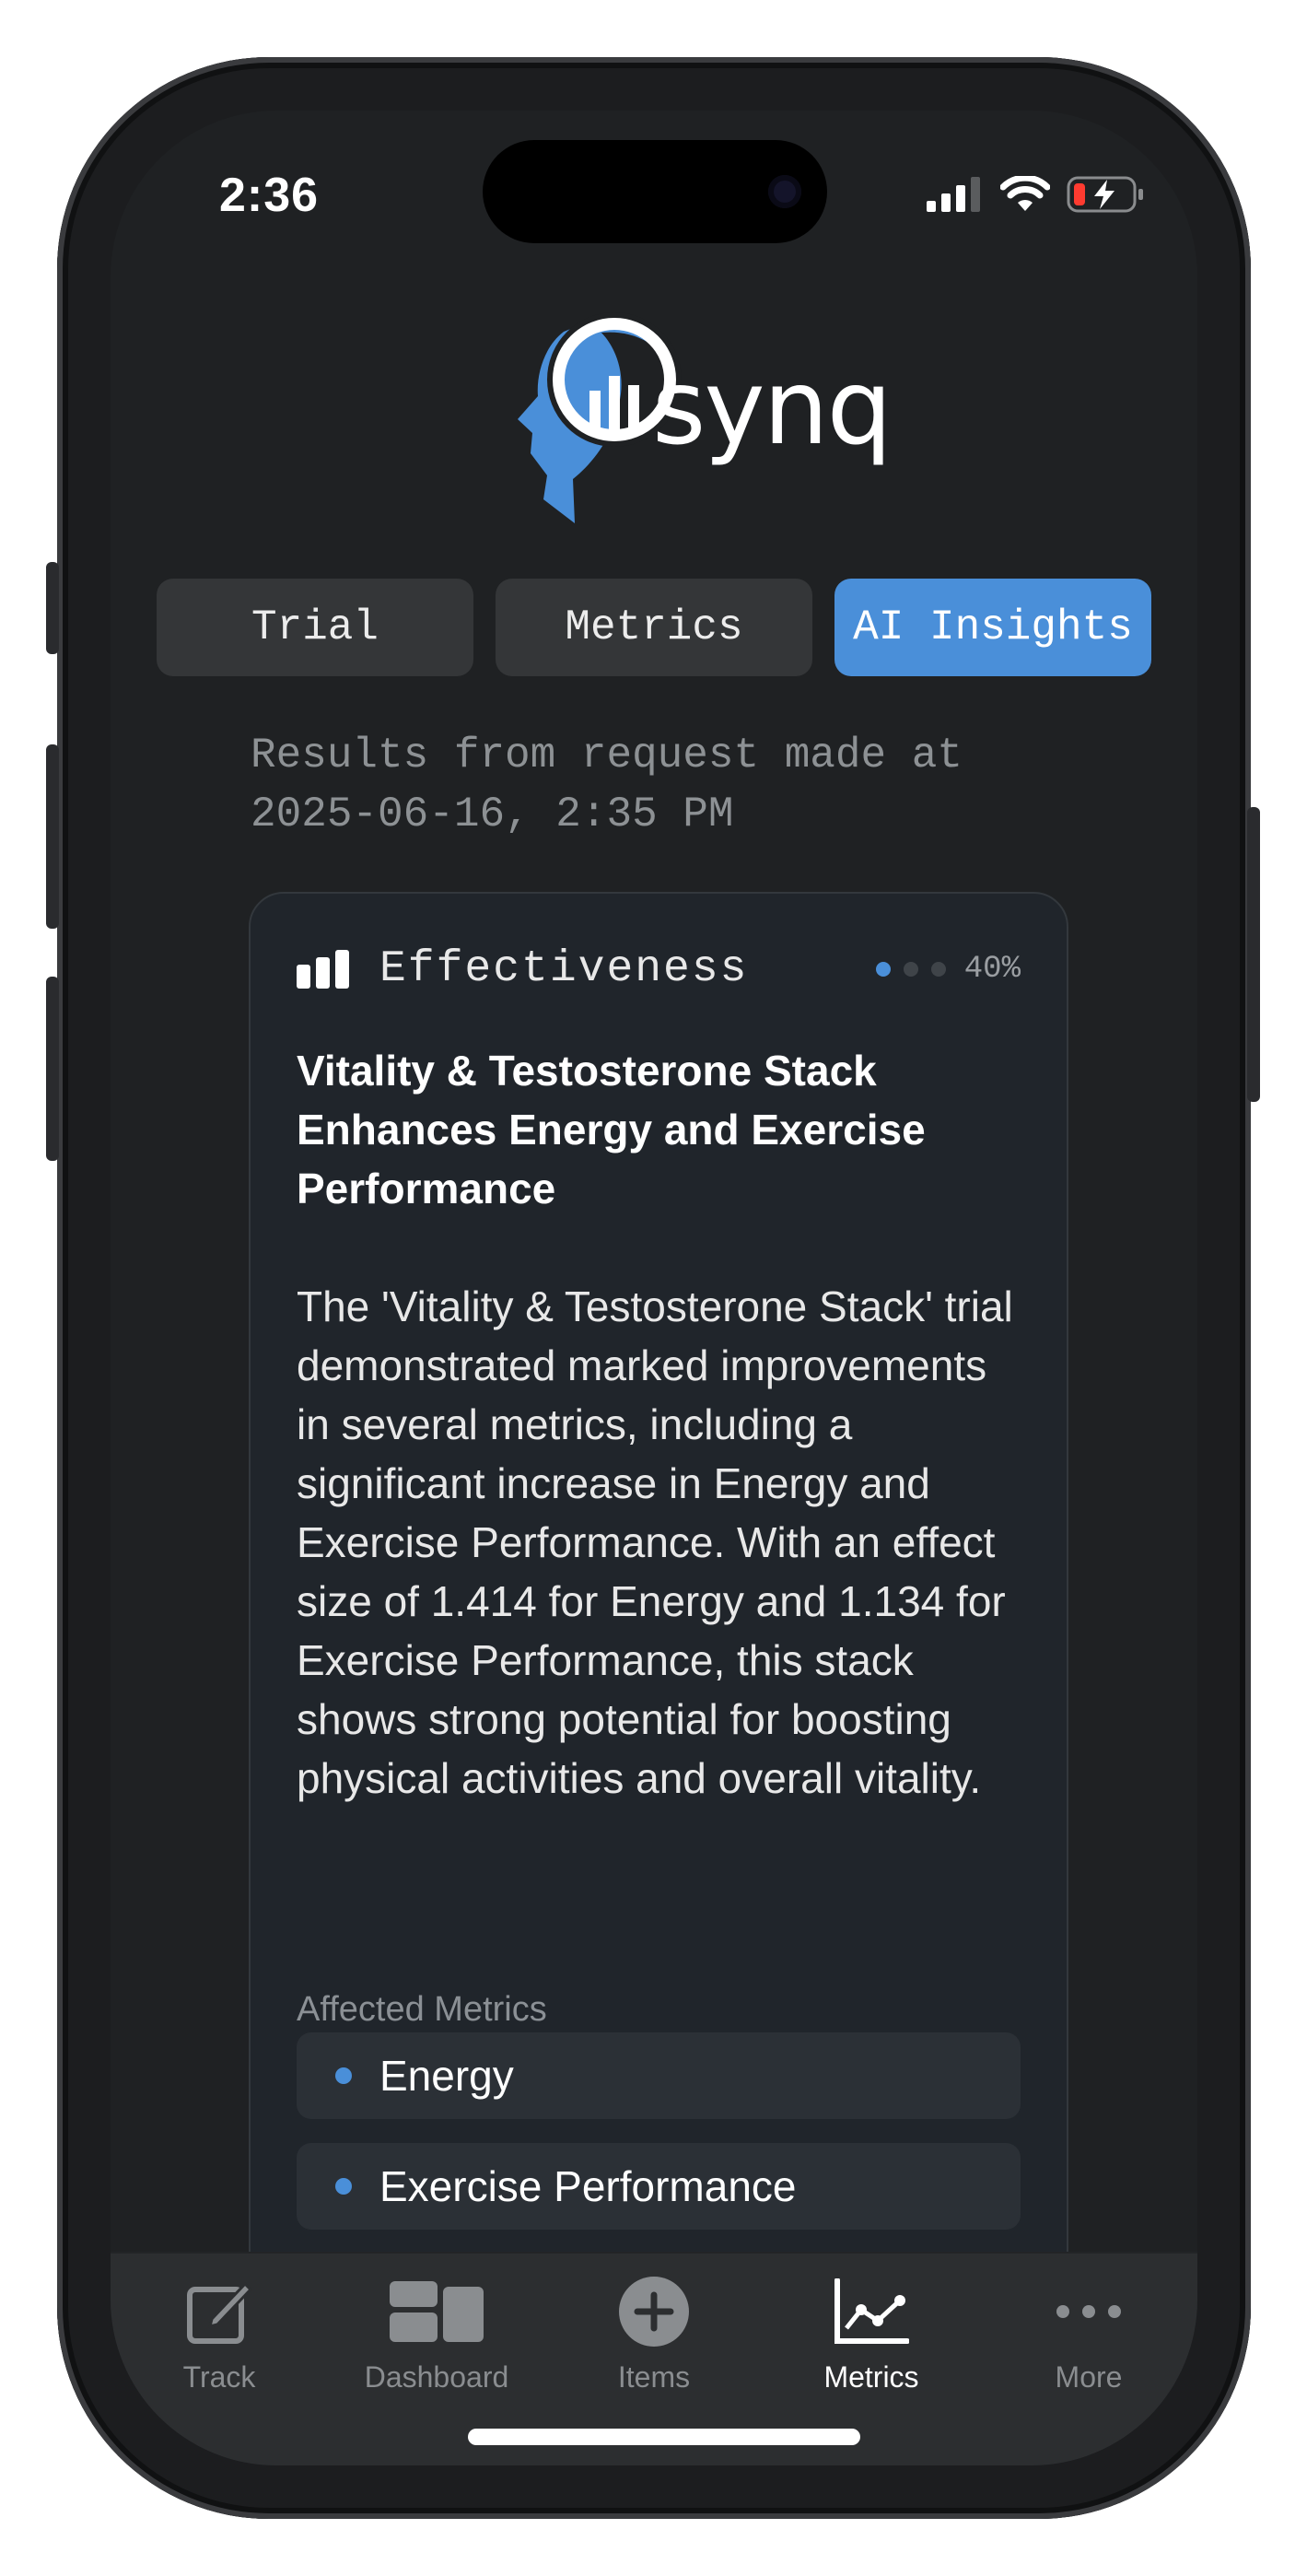 The height and width of the screenshot is (2576, 1307). I want to click on tab-bar-track: Track, so click(219, 2327).